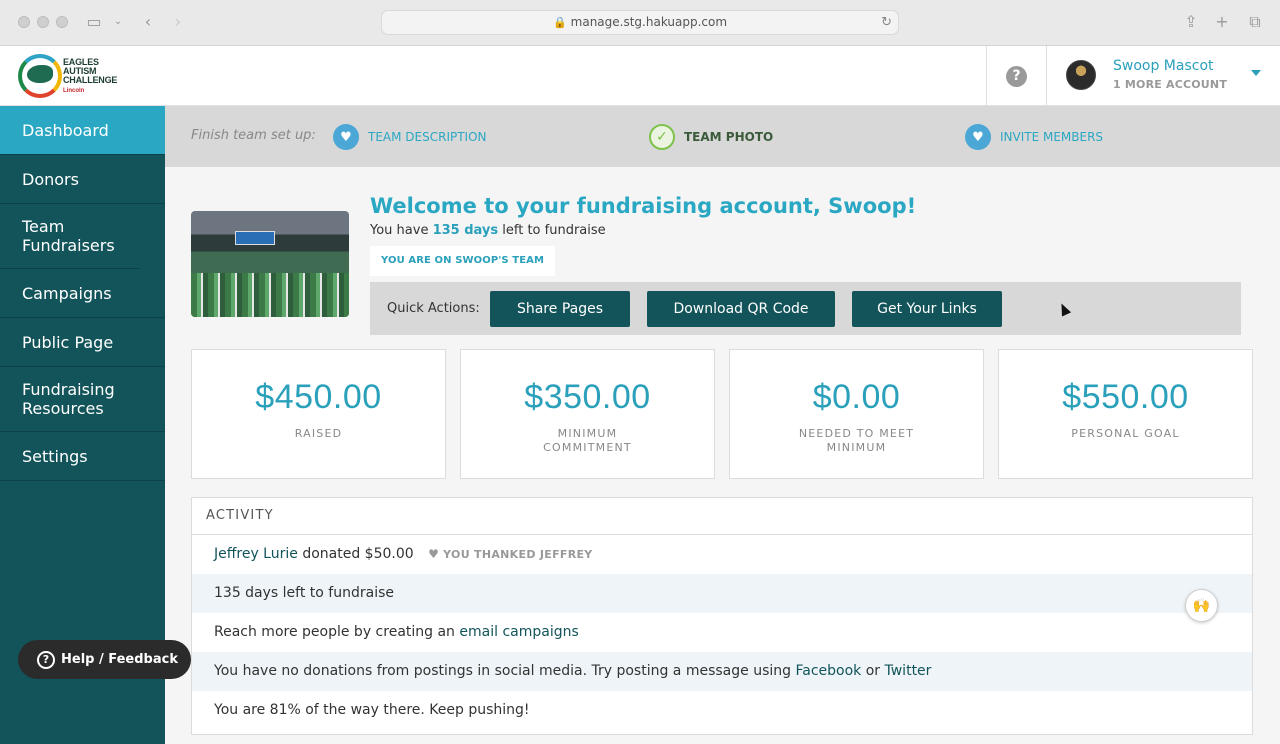 The image size is (1280, 744). I want to click on eagles-autism-challenge-logo: EAGLES AUTISM CHALLENGE Lincoln, so click(73, 76).